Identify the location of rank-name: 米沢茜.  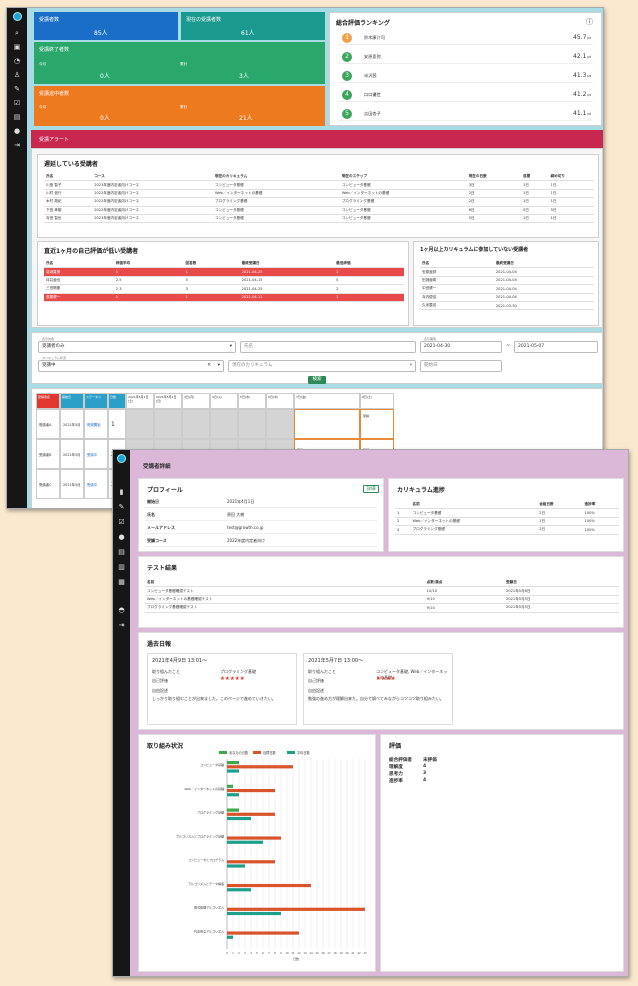
(370, 75).